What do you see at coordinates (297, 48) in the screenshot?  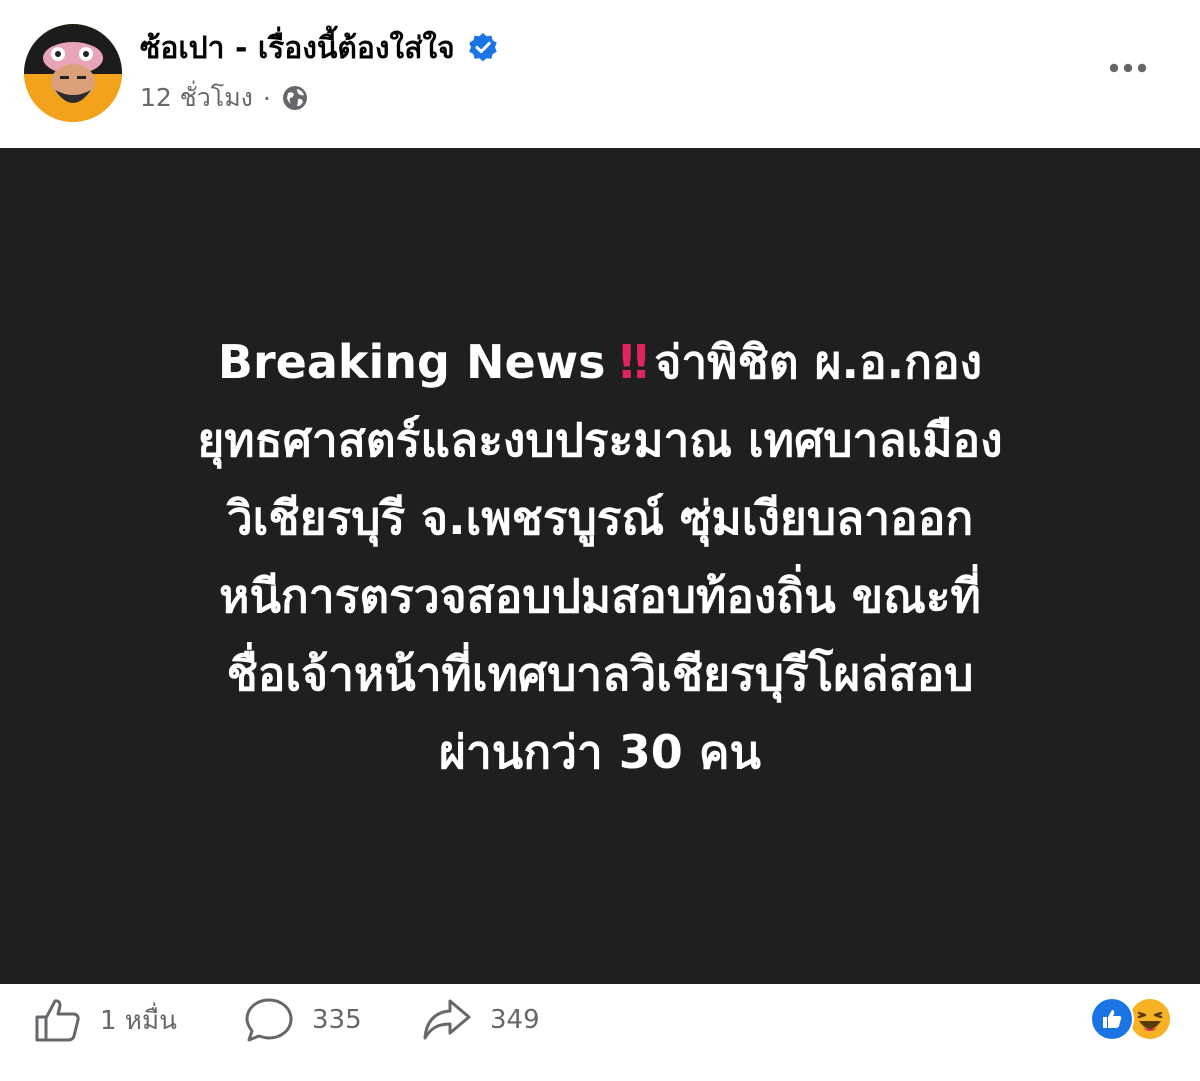 I see `author-name: ซ้อเปา - เรื่องนี้ต้องใส่ใจ` at bounding box center [297, 48].